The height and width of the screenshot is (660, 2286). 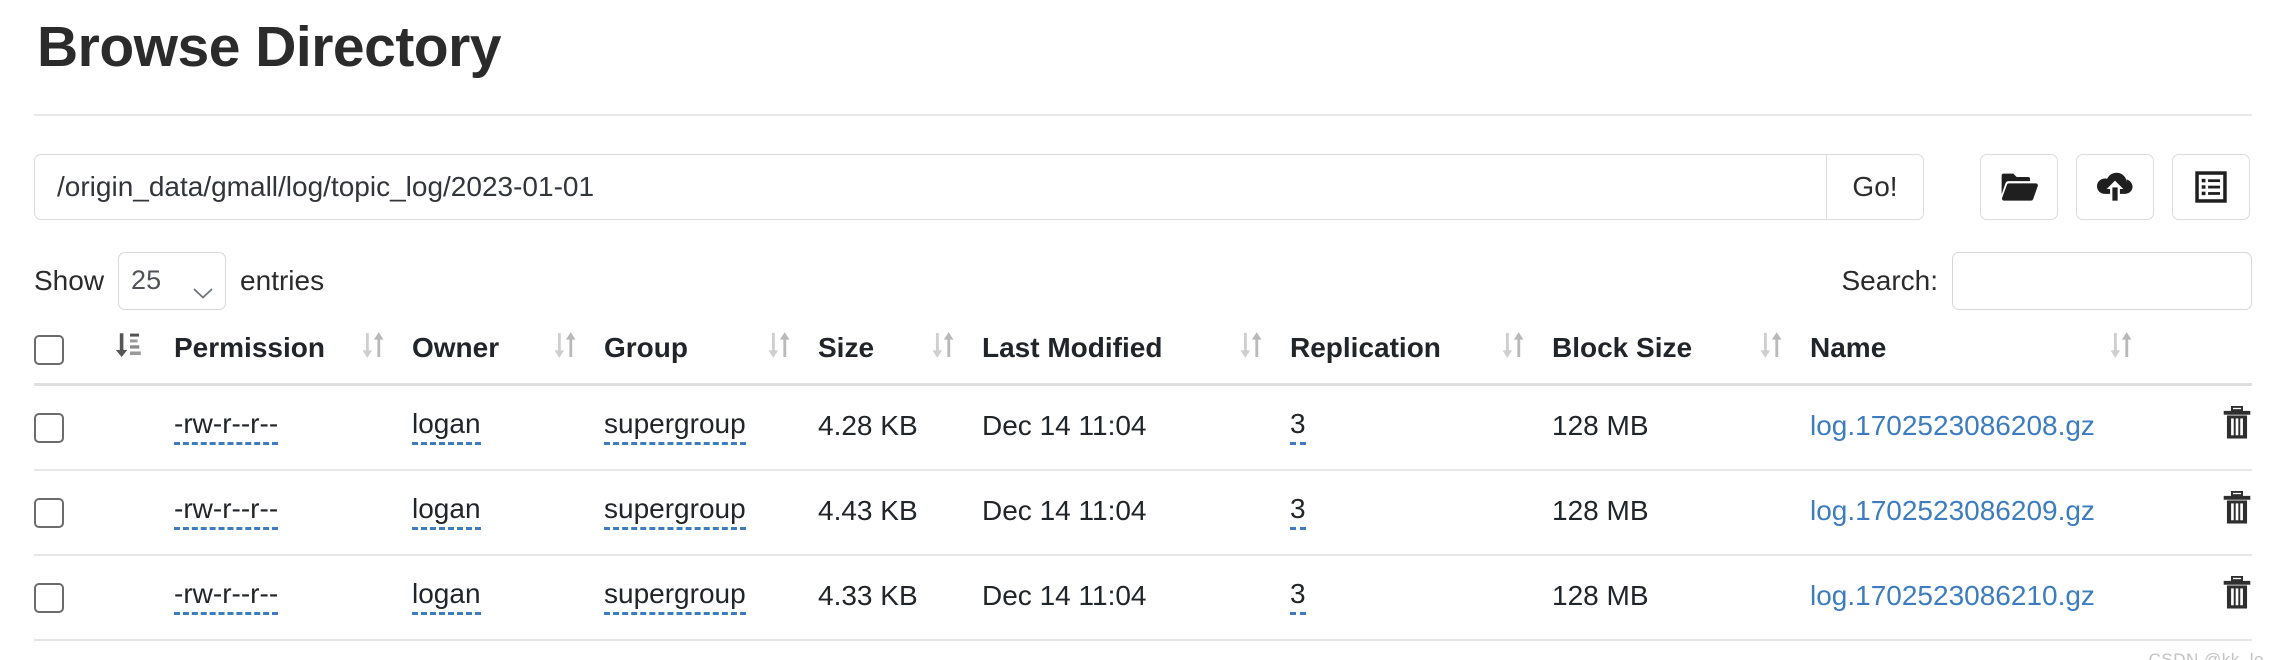 I want to click on go-button: Go!, so click(x=1875, y=186).